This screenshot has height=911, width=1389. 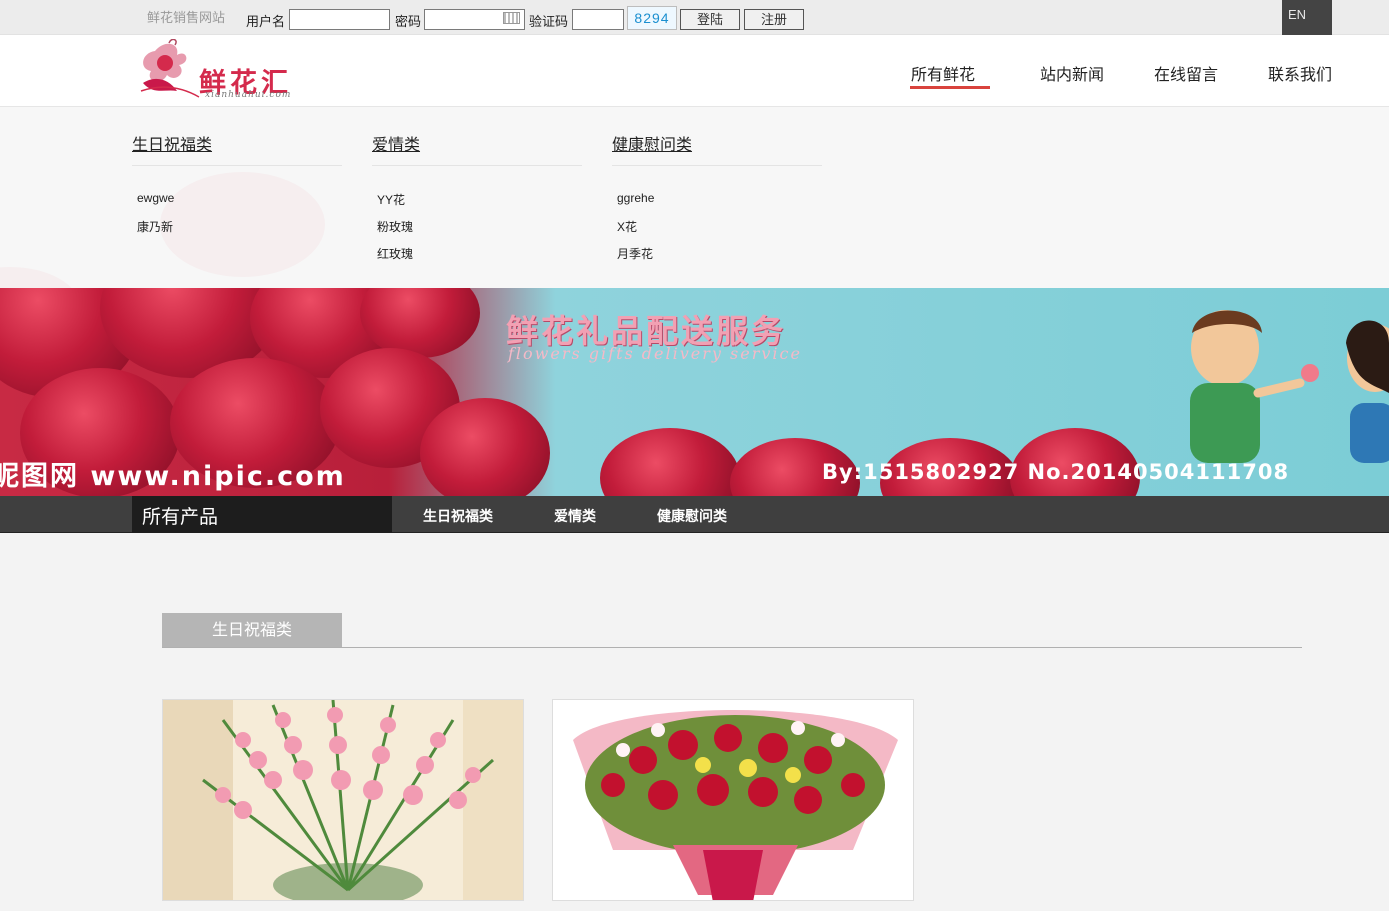 I want to click on gladiolus-product-image, so click(x=343, y=800).